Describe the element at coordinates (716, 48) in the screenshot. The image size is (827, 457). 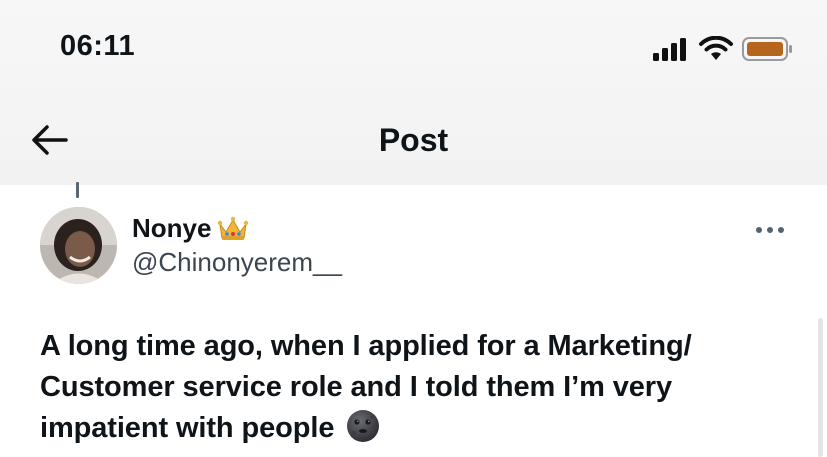
I see `wifi-icon` at that location.